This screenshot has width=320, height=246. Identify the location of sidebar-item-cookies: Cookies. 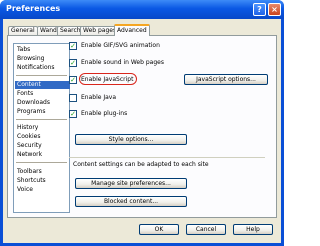
(29, 137).